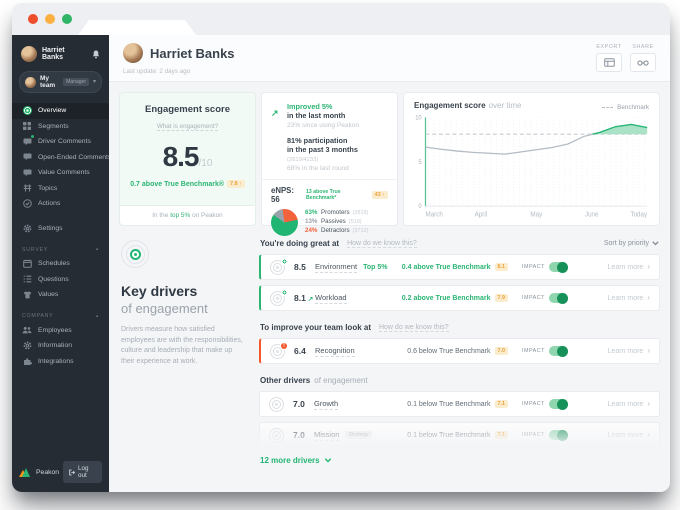 The image size is (680, 510). Describe the element at coordinates (326, 404) in the screenshot. I see `driver-name: Growth` at that location.